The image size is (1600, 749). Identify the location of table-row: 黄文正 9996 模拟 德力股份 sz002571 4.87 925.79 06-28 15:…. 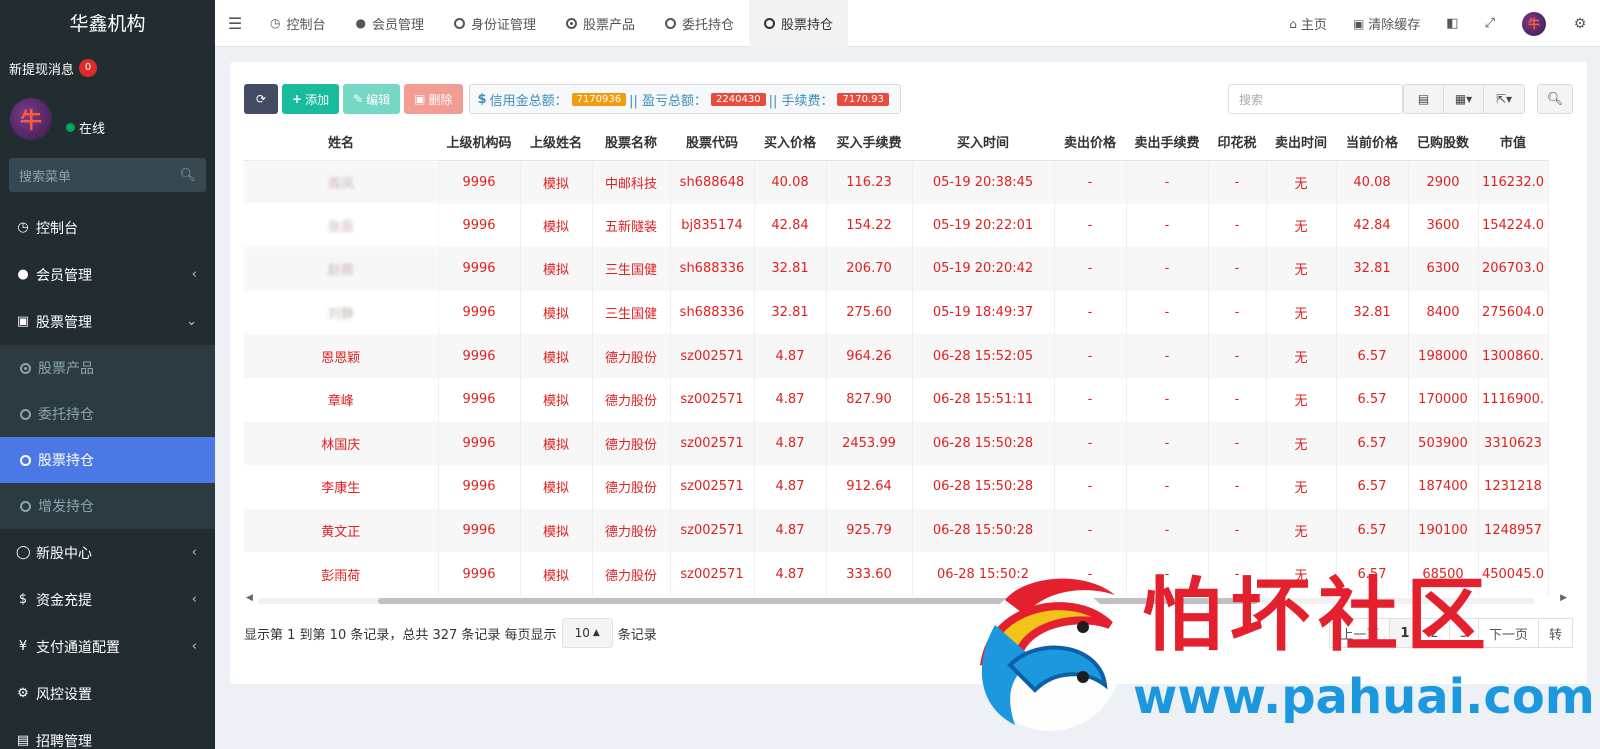
(896, 530).